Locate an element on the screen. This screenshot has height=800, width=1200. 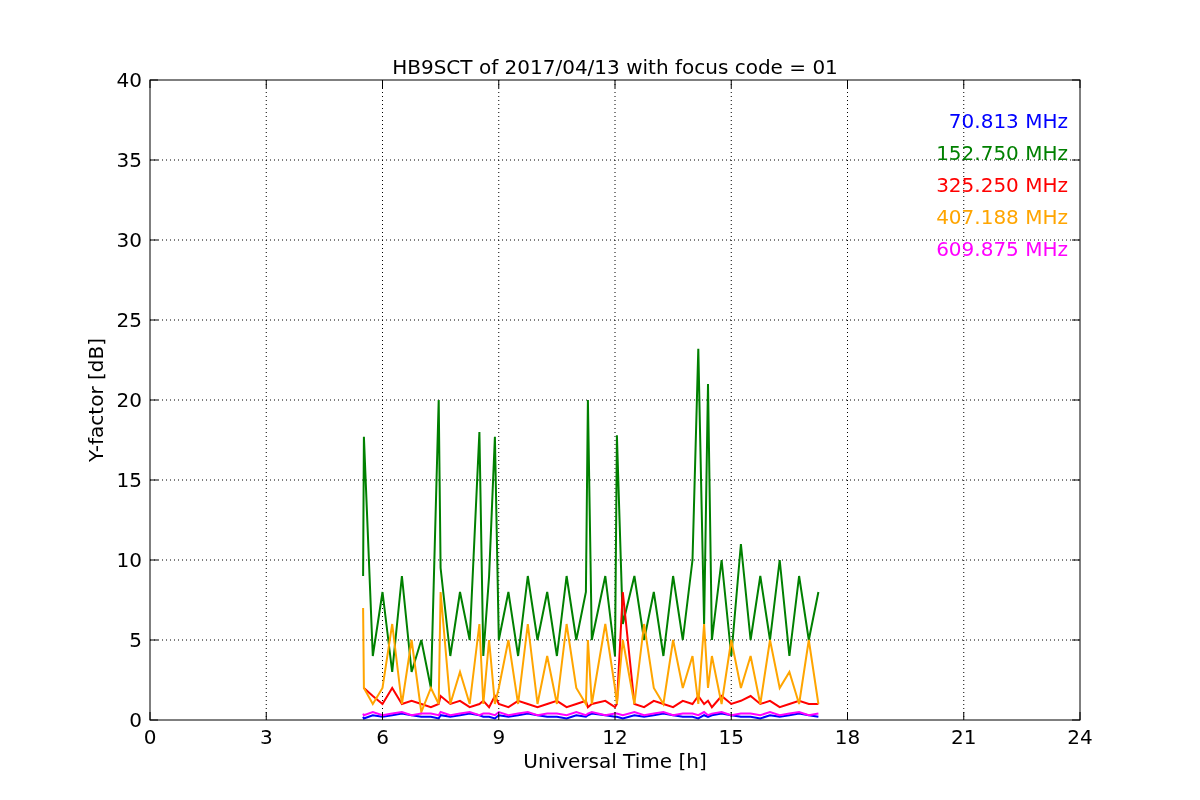
legend-label: 70.813 MHz is located at coordinates (1008, 121).